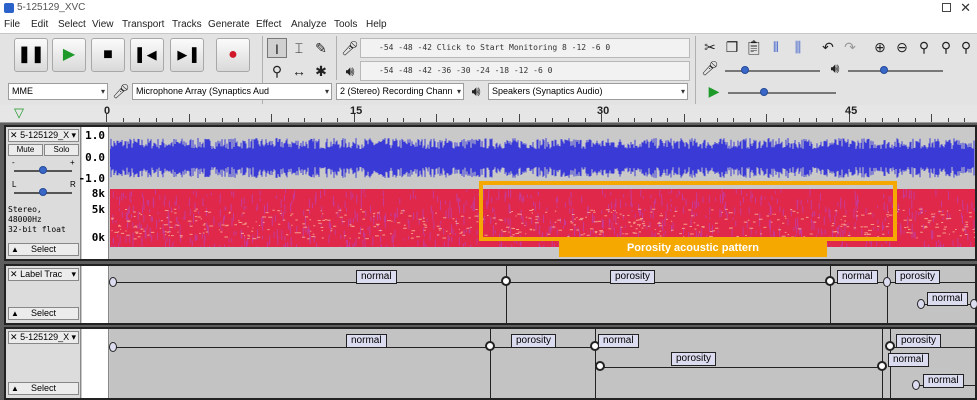 This screenshot has height=400, width=977. Describe the element at coordinates (946, 47) in the screenshot. I see `fit-project-icon: ⚲` at that location.